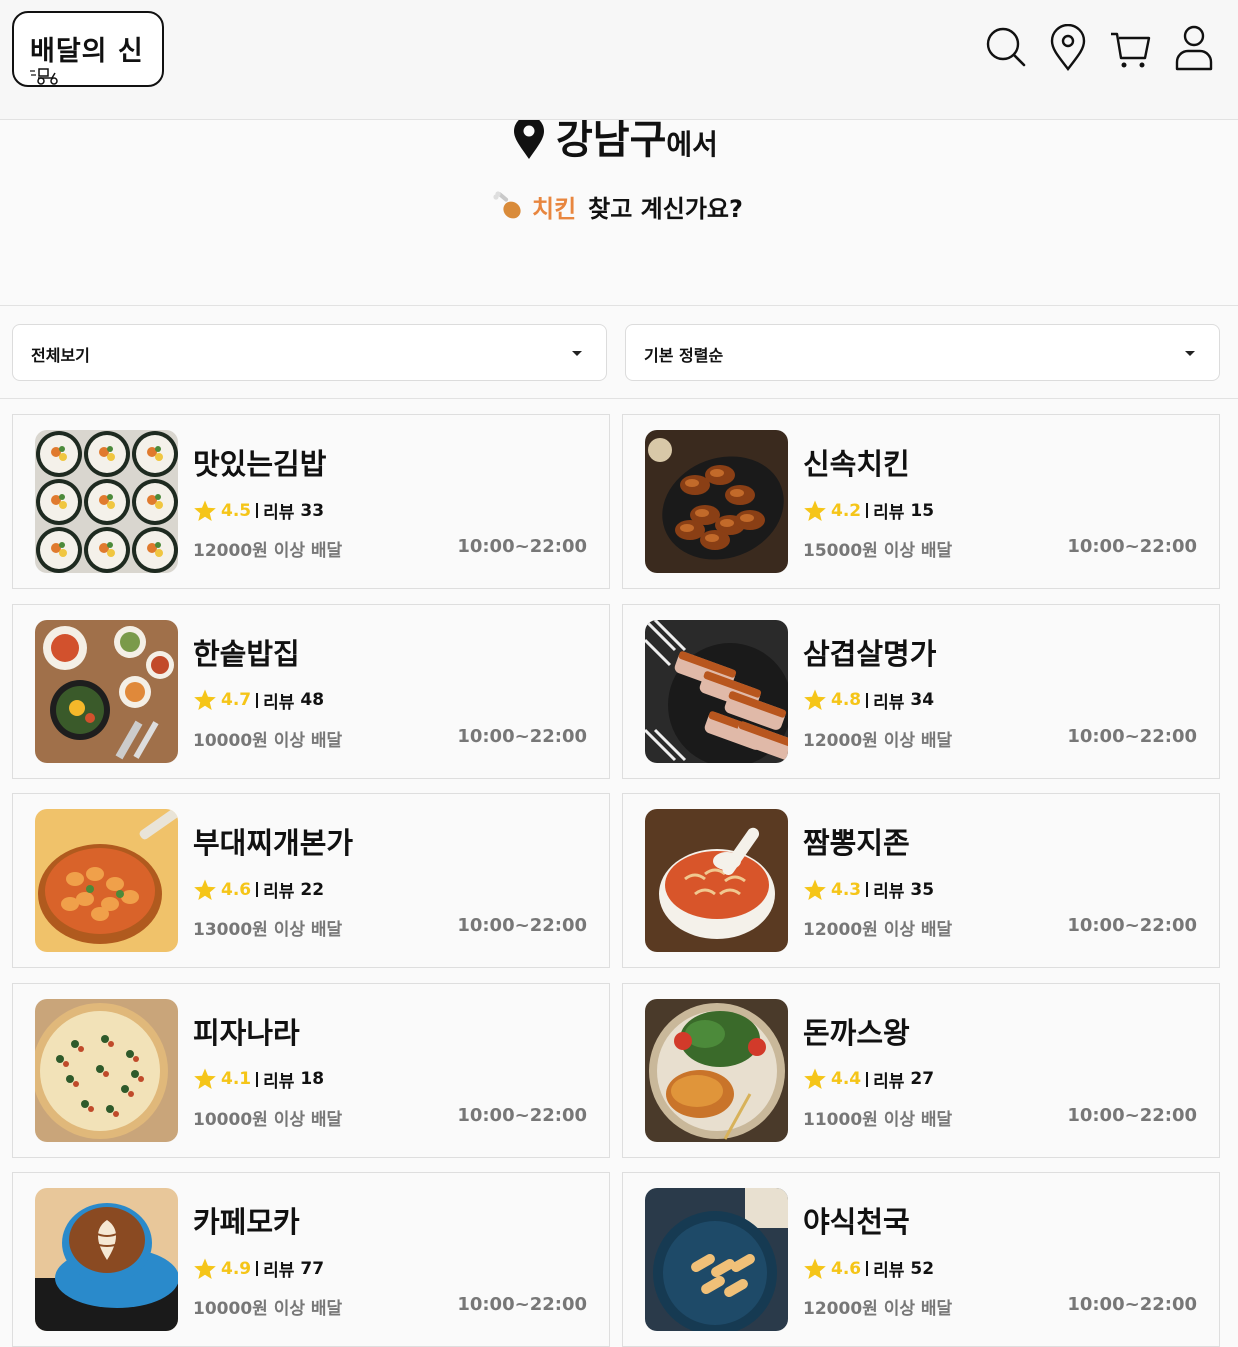  I want to click on restaurant-name: 짬뽕지존, so click(856, 843).